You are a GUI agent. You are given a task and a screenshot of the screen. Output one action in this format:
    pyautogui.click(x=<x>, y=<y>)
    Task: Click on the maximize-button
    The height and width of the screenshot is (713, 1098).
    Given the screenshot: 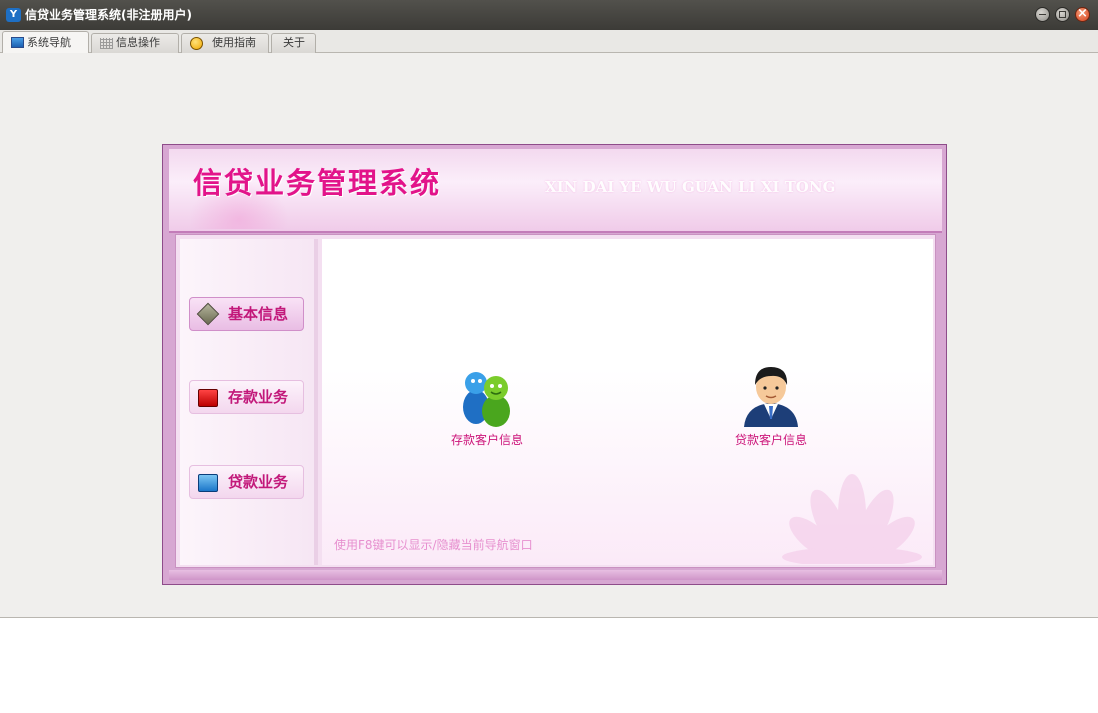 What is the action you would take?
    pyautogui.click(x=1062, y=14)
    